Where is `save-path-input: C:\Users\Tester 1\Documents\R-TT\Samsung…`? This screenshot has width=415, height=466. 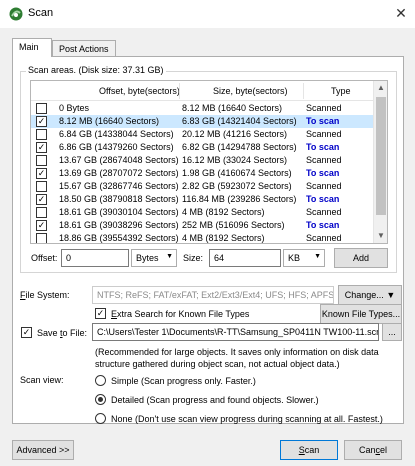
save-path-input: C:\Users\Tester 1\Documents\R-TT\Samsung… is located at coordinates (235, 332).